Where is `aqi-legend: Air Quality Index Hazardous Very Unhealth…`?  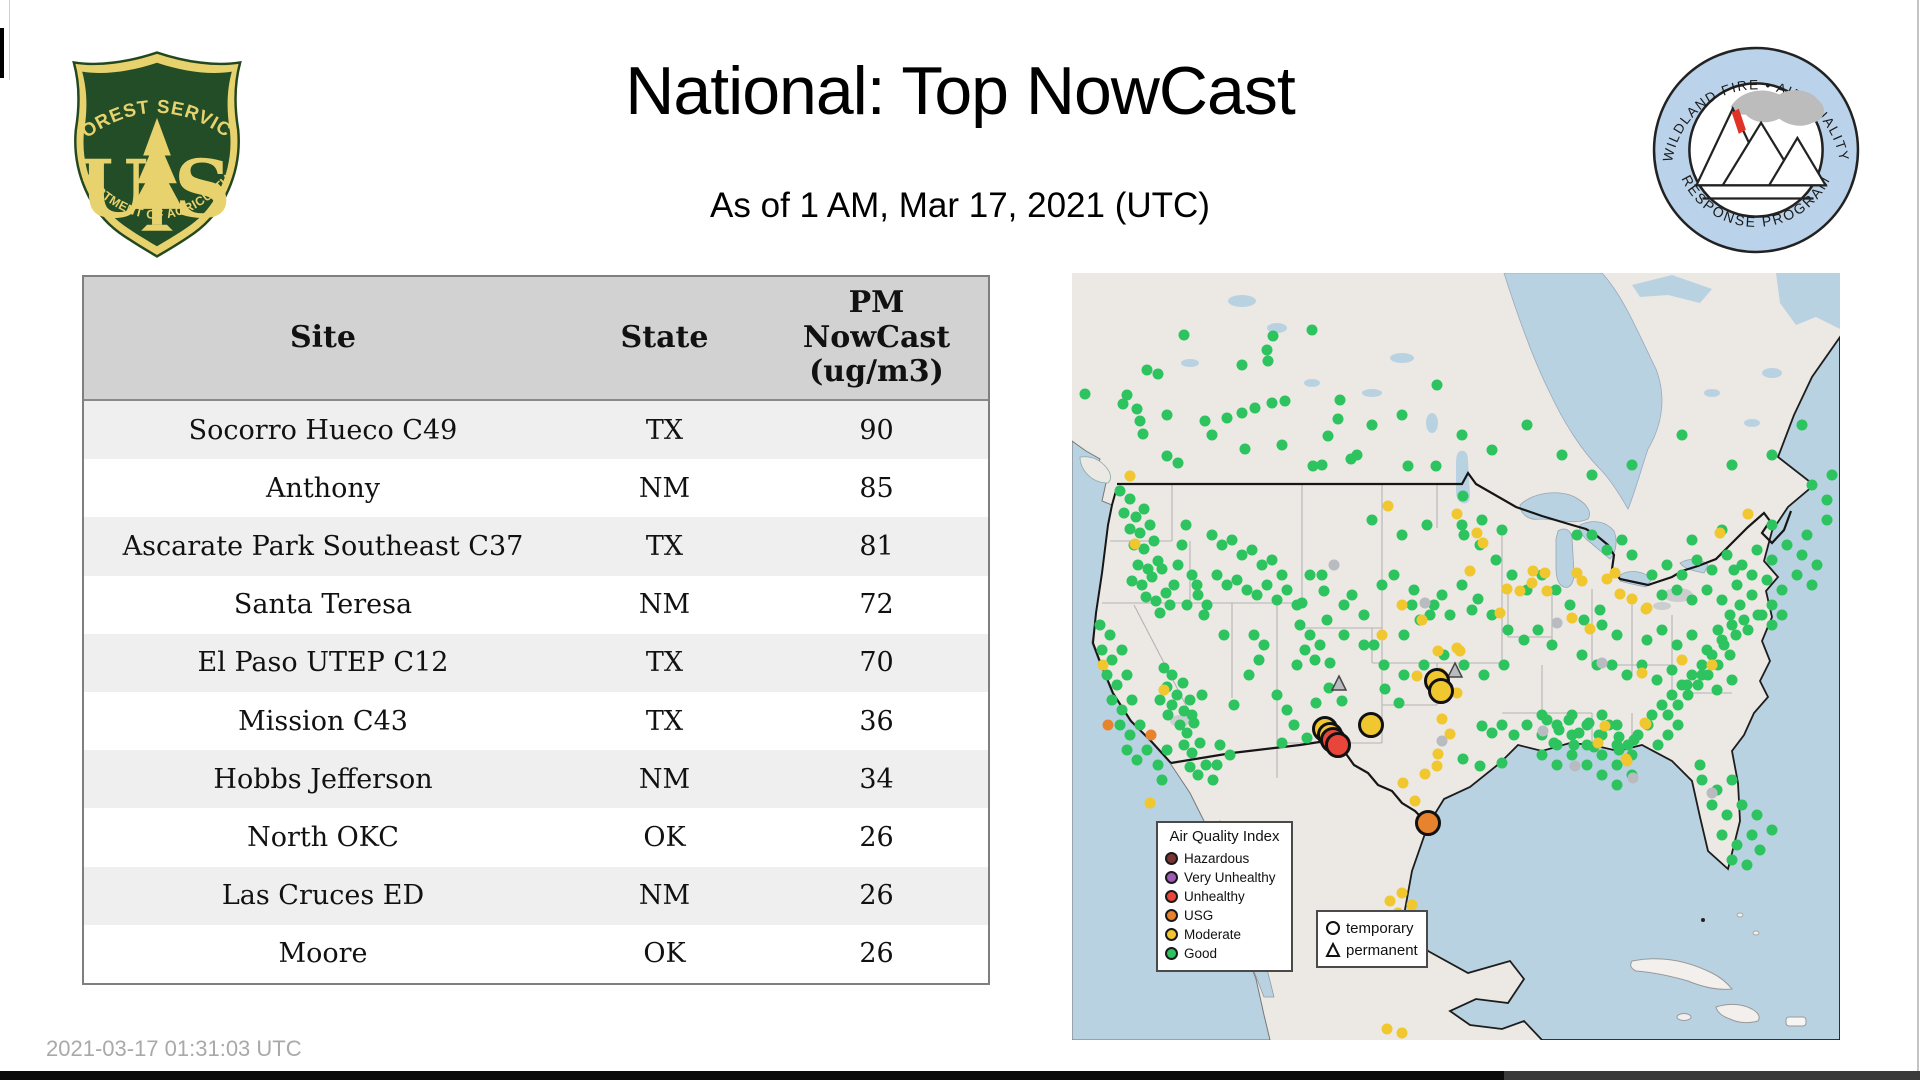
aqi-legend: Air Quality Index Hazardous Very Unhealth… is located at coordinates (1224, 896).